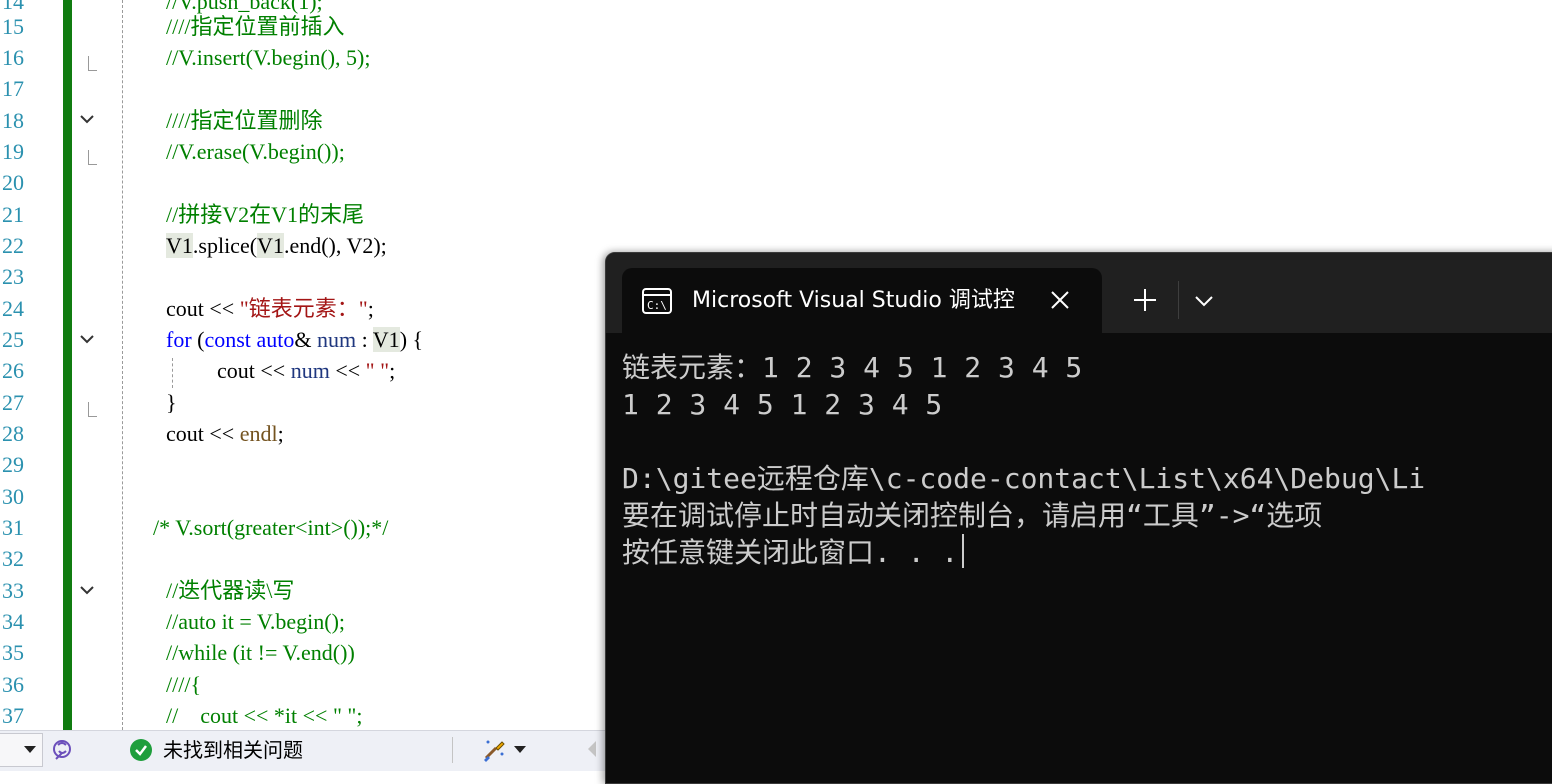  What do you see at coordinates (264, 715) in the screenshot?
I see `code-line: // cout << *it << " ";` at bounding box center [264, 715].